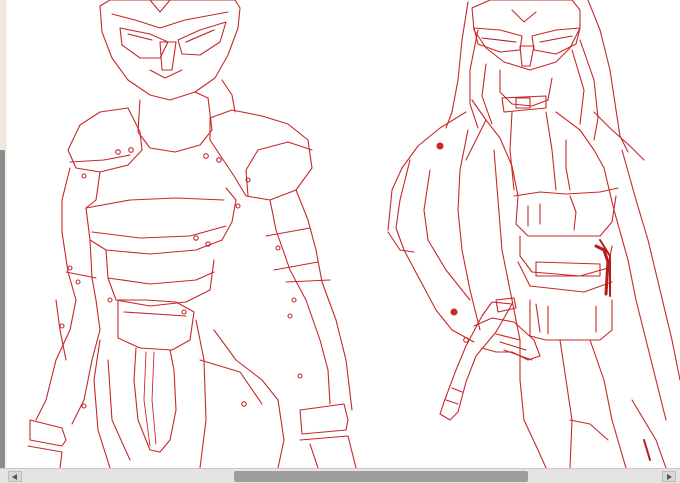 This screenshot has height=483, width=680. What do you see at coordinates (669, 476) in the screenshot?
I see `triangle-right-icon` at bounding box center [669, 476].